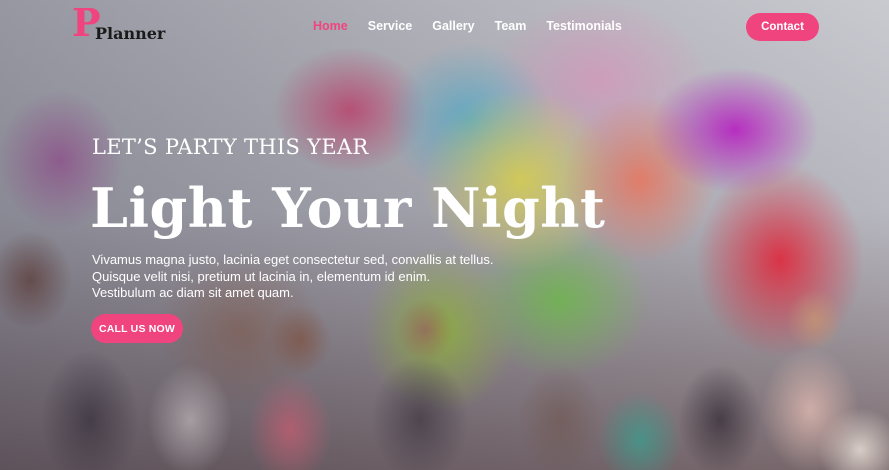 The image size is (889, 470). I want to click on nav-item-service: Service, so click(390, 26).